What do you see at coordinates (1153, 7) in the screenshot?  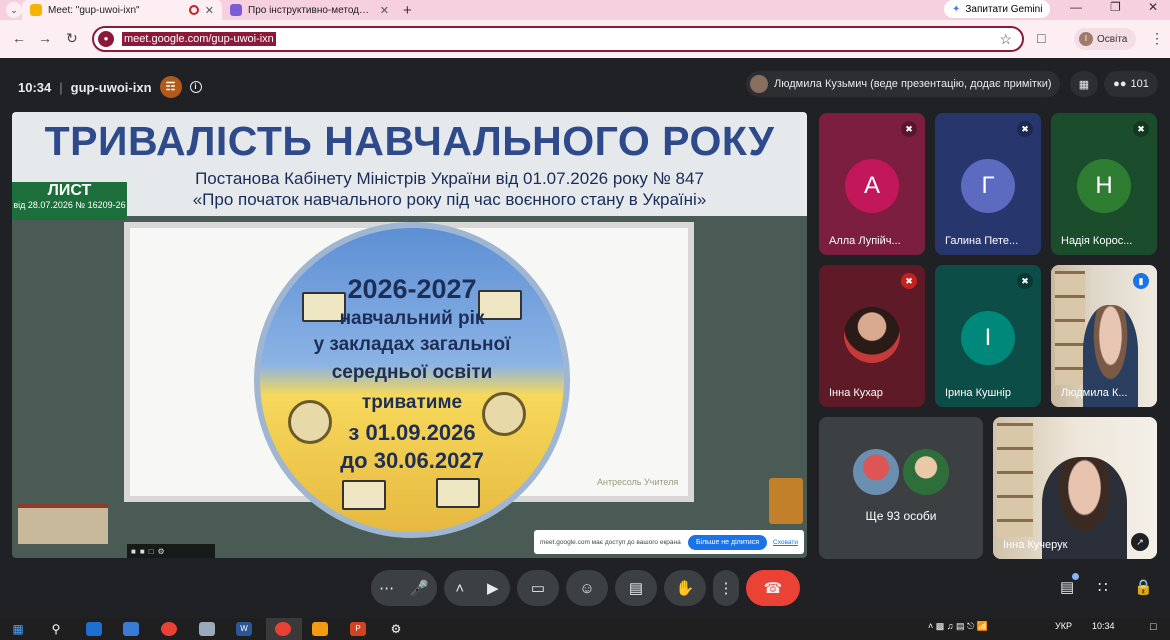 I see `close-window-icon: ✕` at bounding box center [1153, 7].